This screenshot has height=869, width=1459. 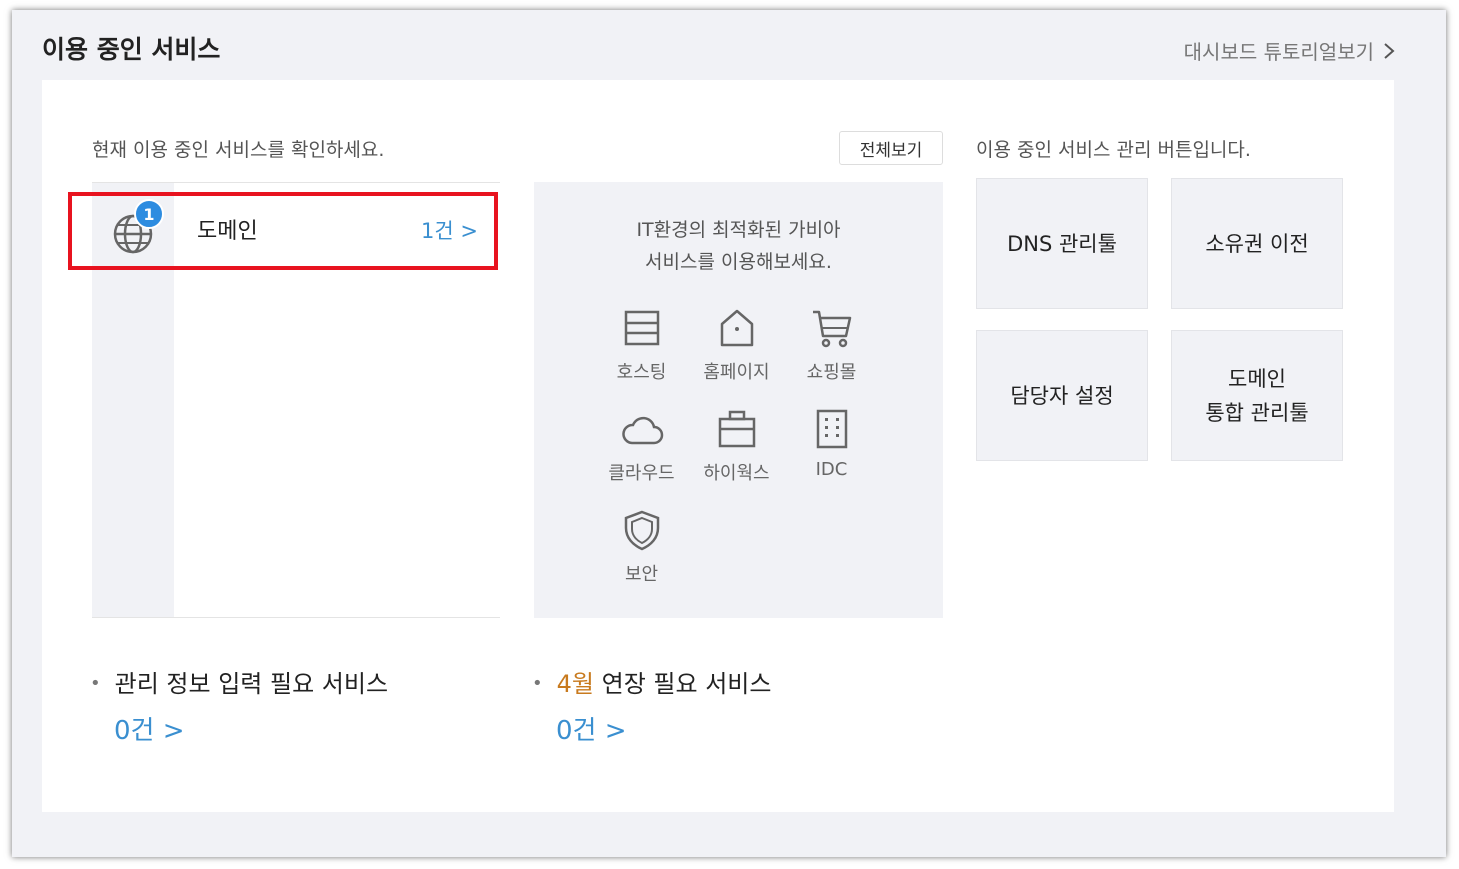 What do you see at coordinates (131, 49) in the screenshot?
I see `page-title: 이용 중인 서비스` at bounding box center [131, 49].